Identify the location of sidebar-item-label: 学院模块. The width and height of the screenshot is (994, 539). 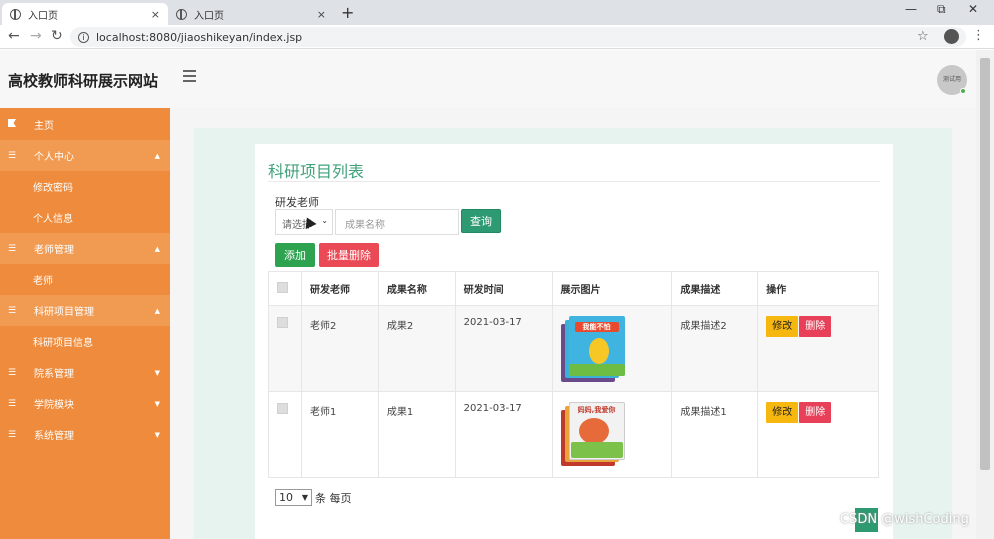
(54, 405).